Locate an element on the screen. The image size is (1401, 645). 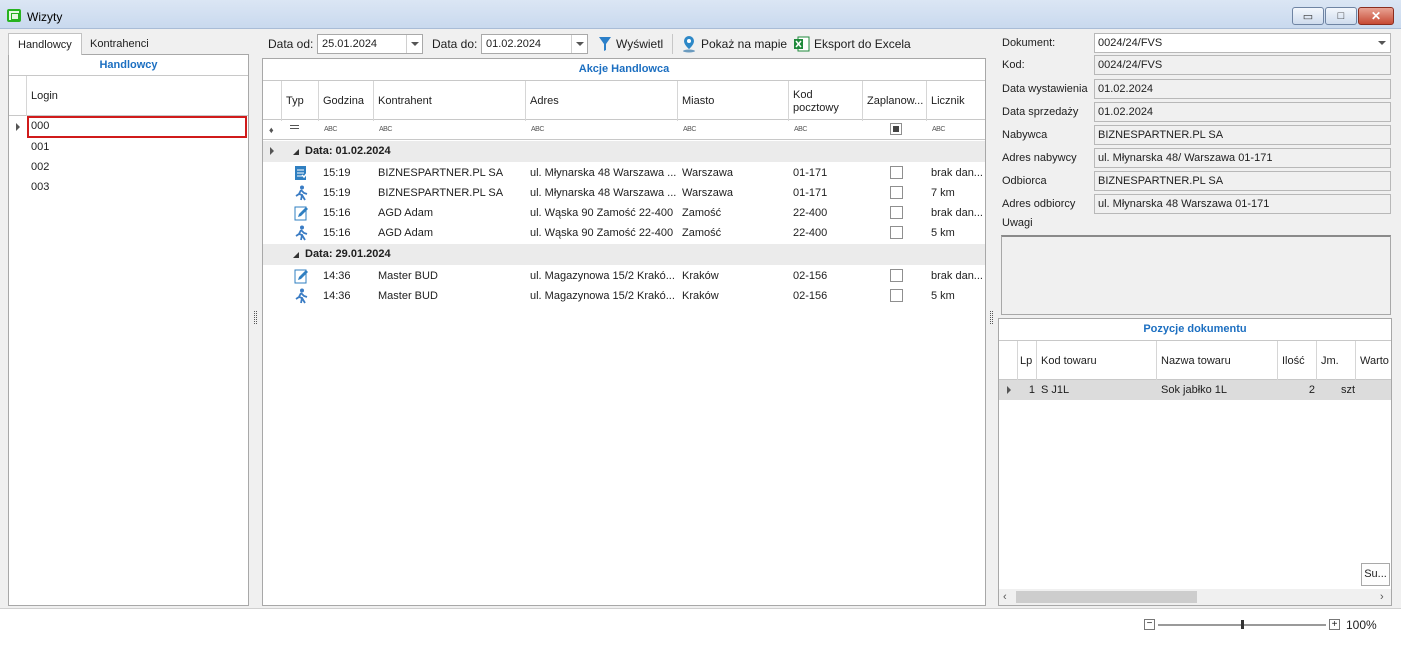
field-label: Odbiorca is located at coordinates (1024, 181).